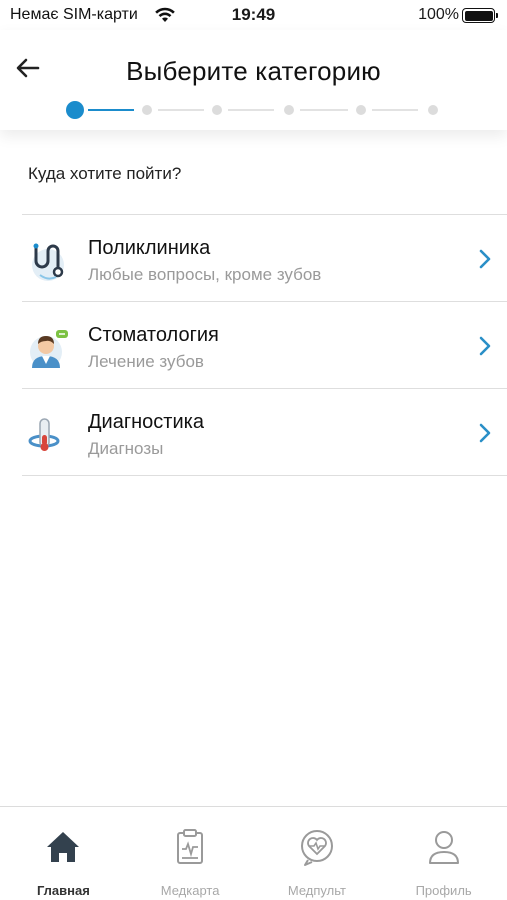 The height and width of the screenshot is (900, 507). I want to click on dentist-icon, so click(49, 349).